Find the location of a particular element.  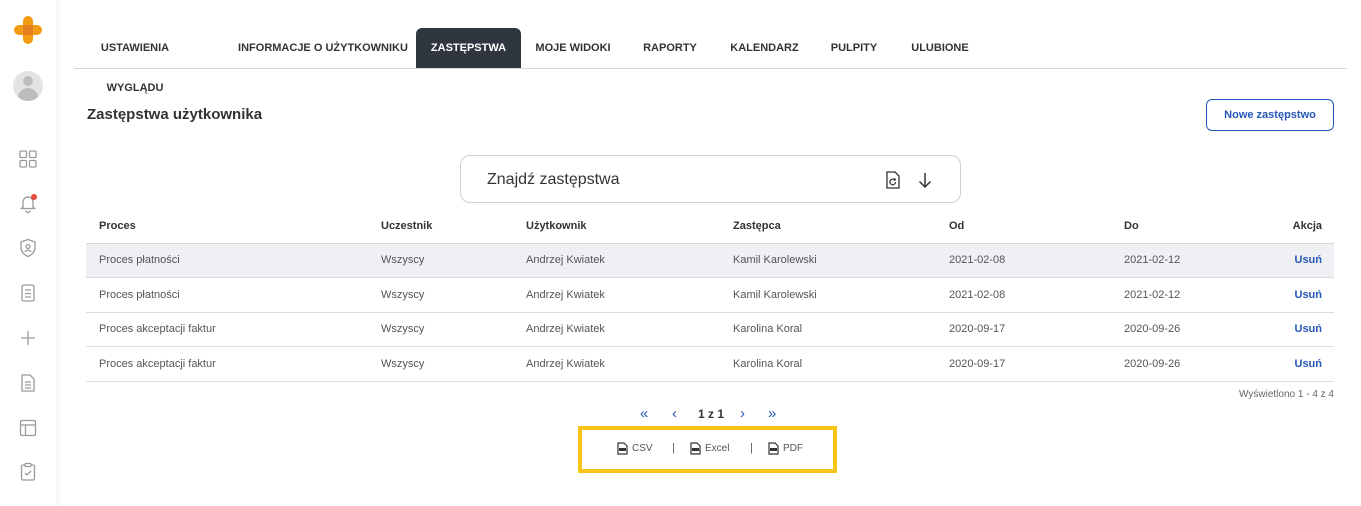

column-header-process: Proces is located at coordinates (227, 227).